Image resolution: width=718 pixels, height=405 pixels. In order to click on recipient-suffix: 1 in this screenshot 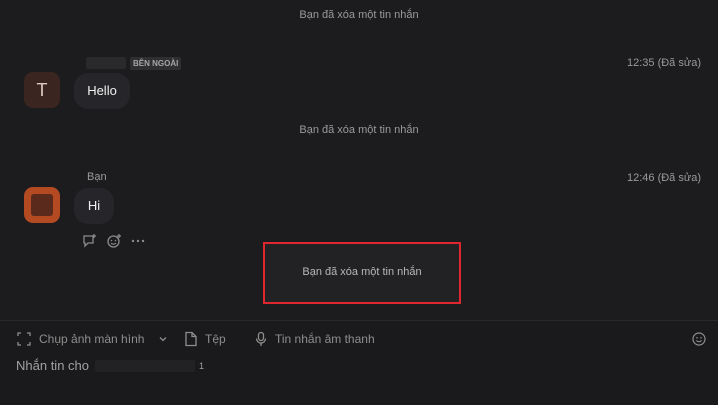, I will do `click(202, 365)`.